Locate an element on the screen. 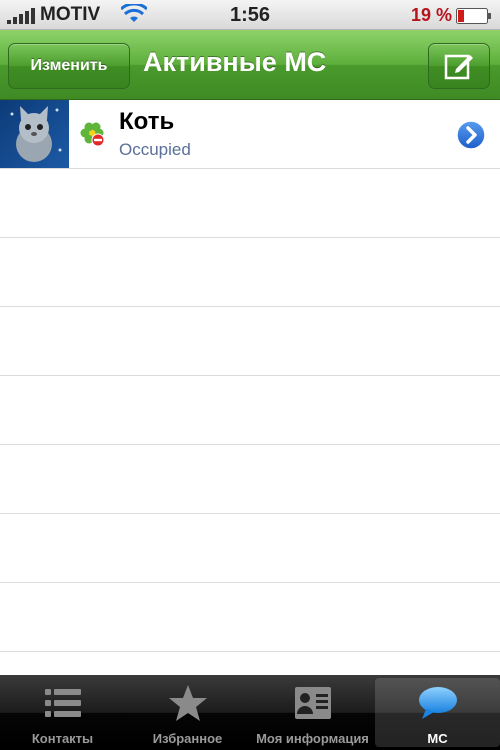 The height and width of the screenshot is (750, 500). tab-label: Моя информация is located at coordinates (312, 738).